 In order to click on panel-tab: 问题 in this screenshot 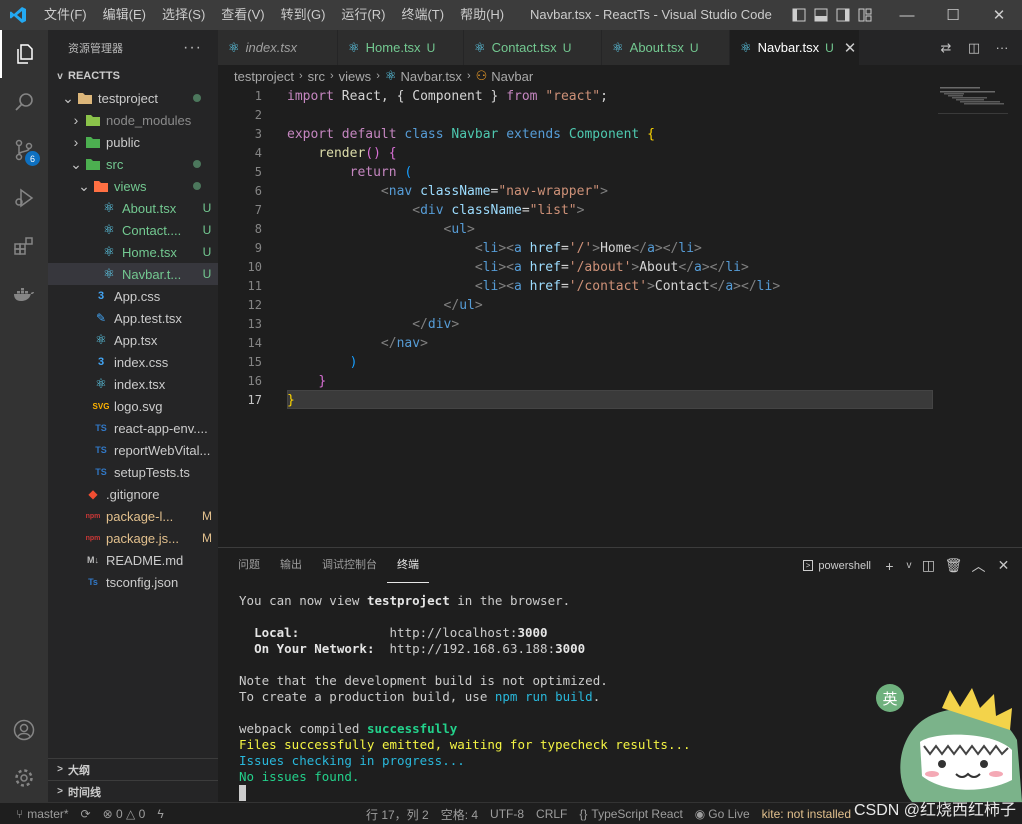, I will do `click(249, 565)`.